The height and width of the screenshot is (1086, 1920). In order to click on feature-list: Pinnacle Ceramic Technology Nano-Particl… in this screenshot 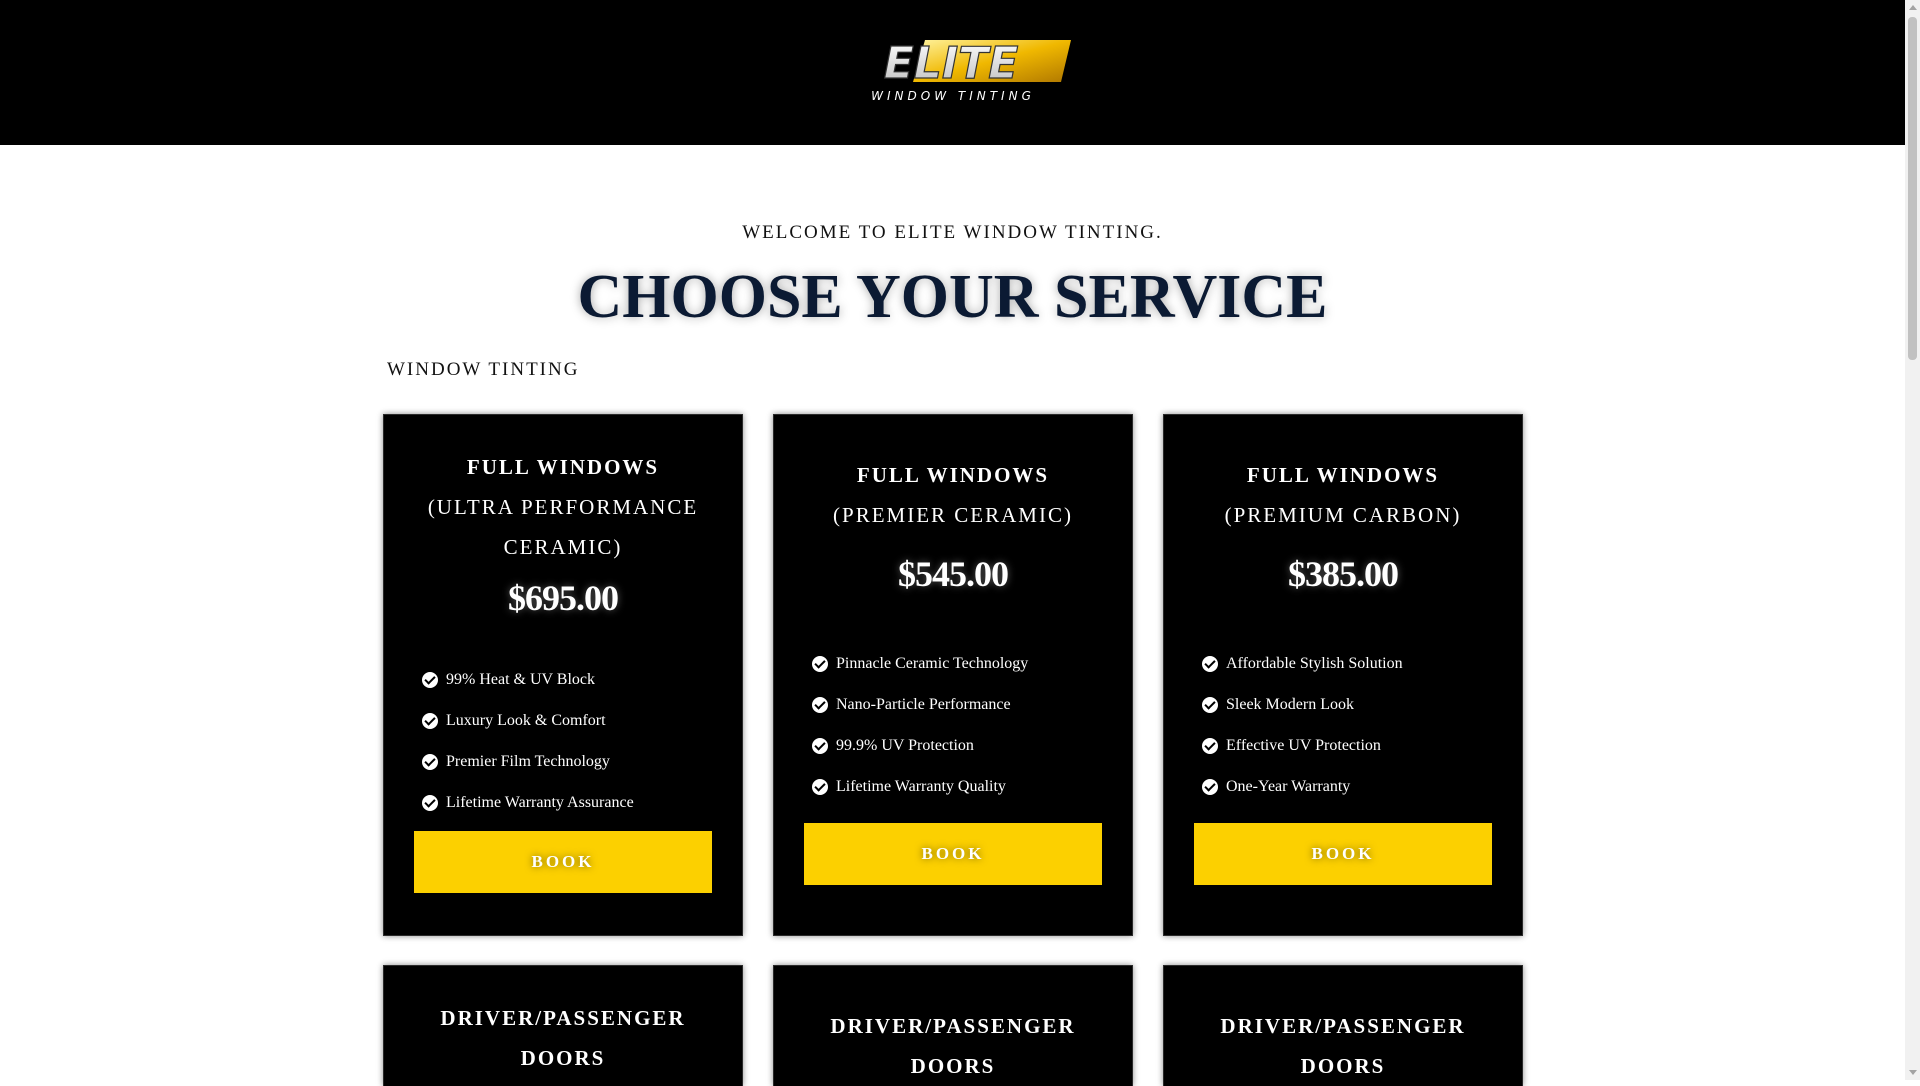, I will do `click(920, 725)`.